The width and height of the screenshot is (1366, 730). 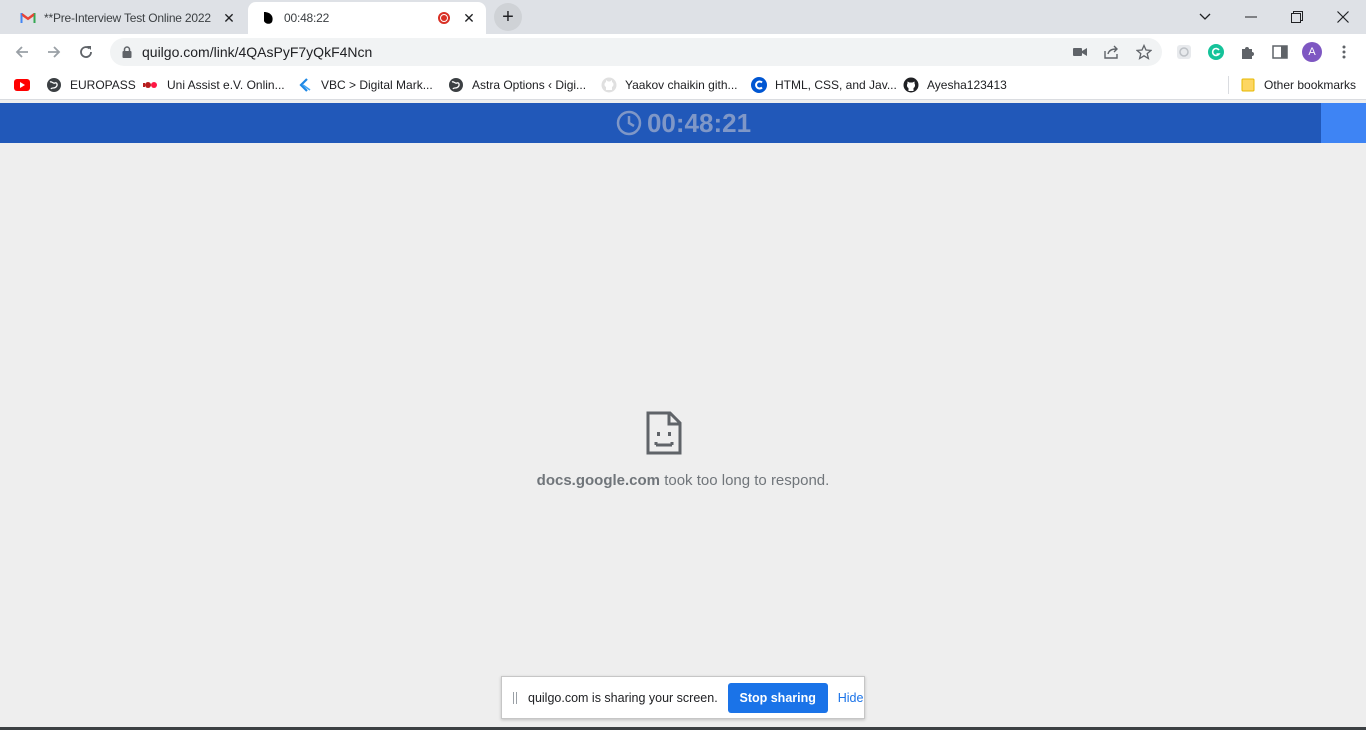 I want to click on sad-page-icon, so click(x=664, y=433).